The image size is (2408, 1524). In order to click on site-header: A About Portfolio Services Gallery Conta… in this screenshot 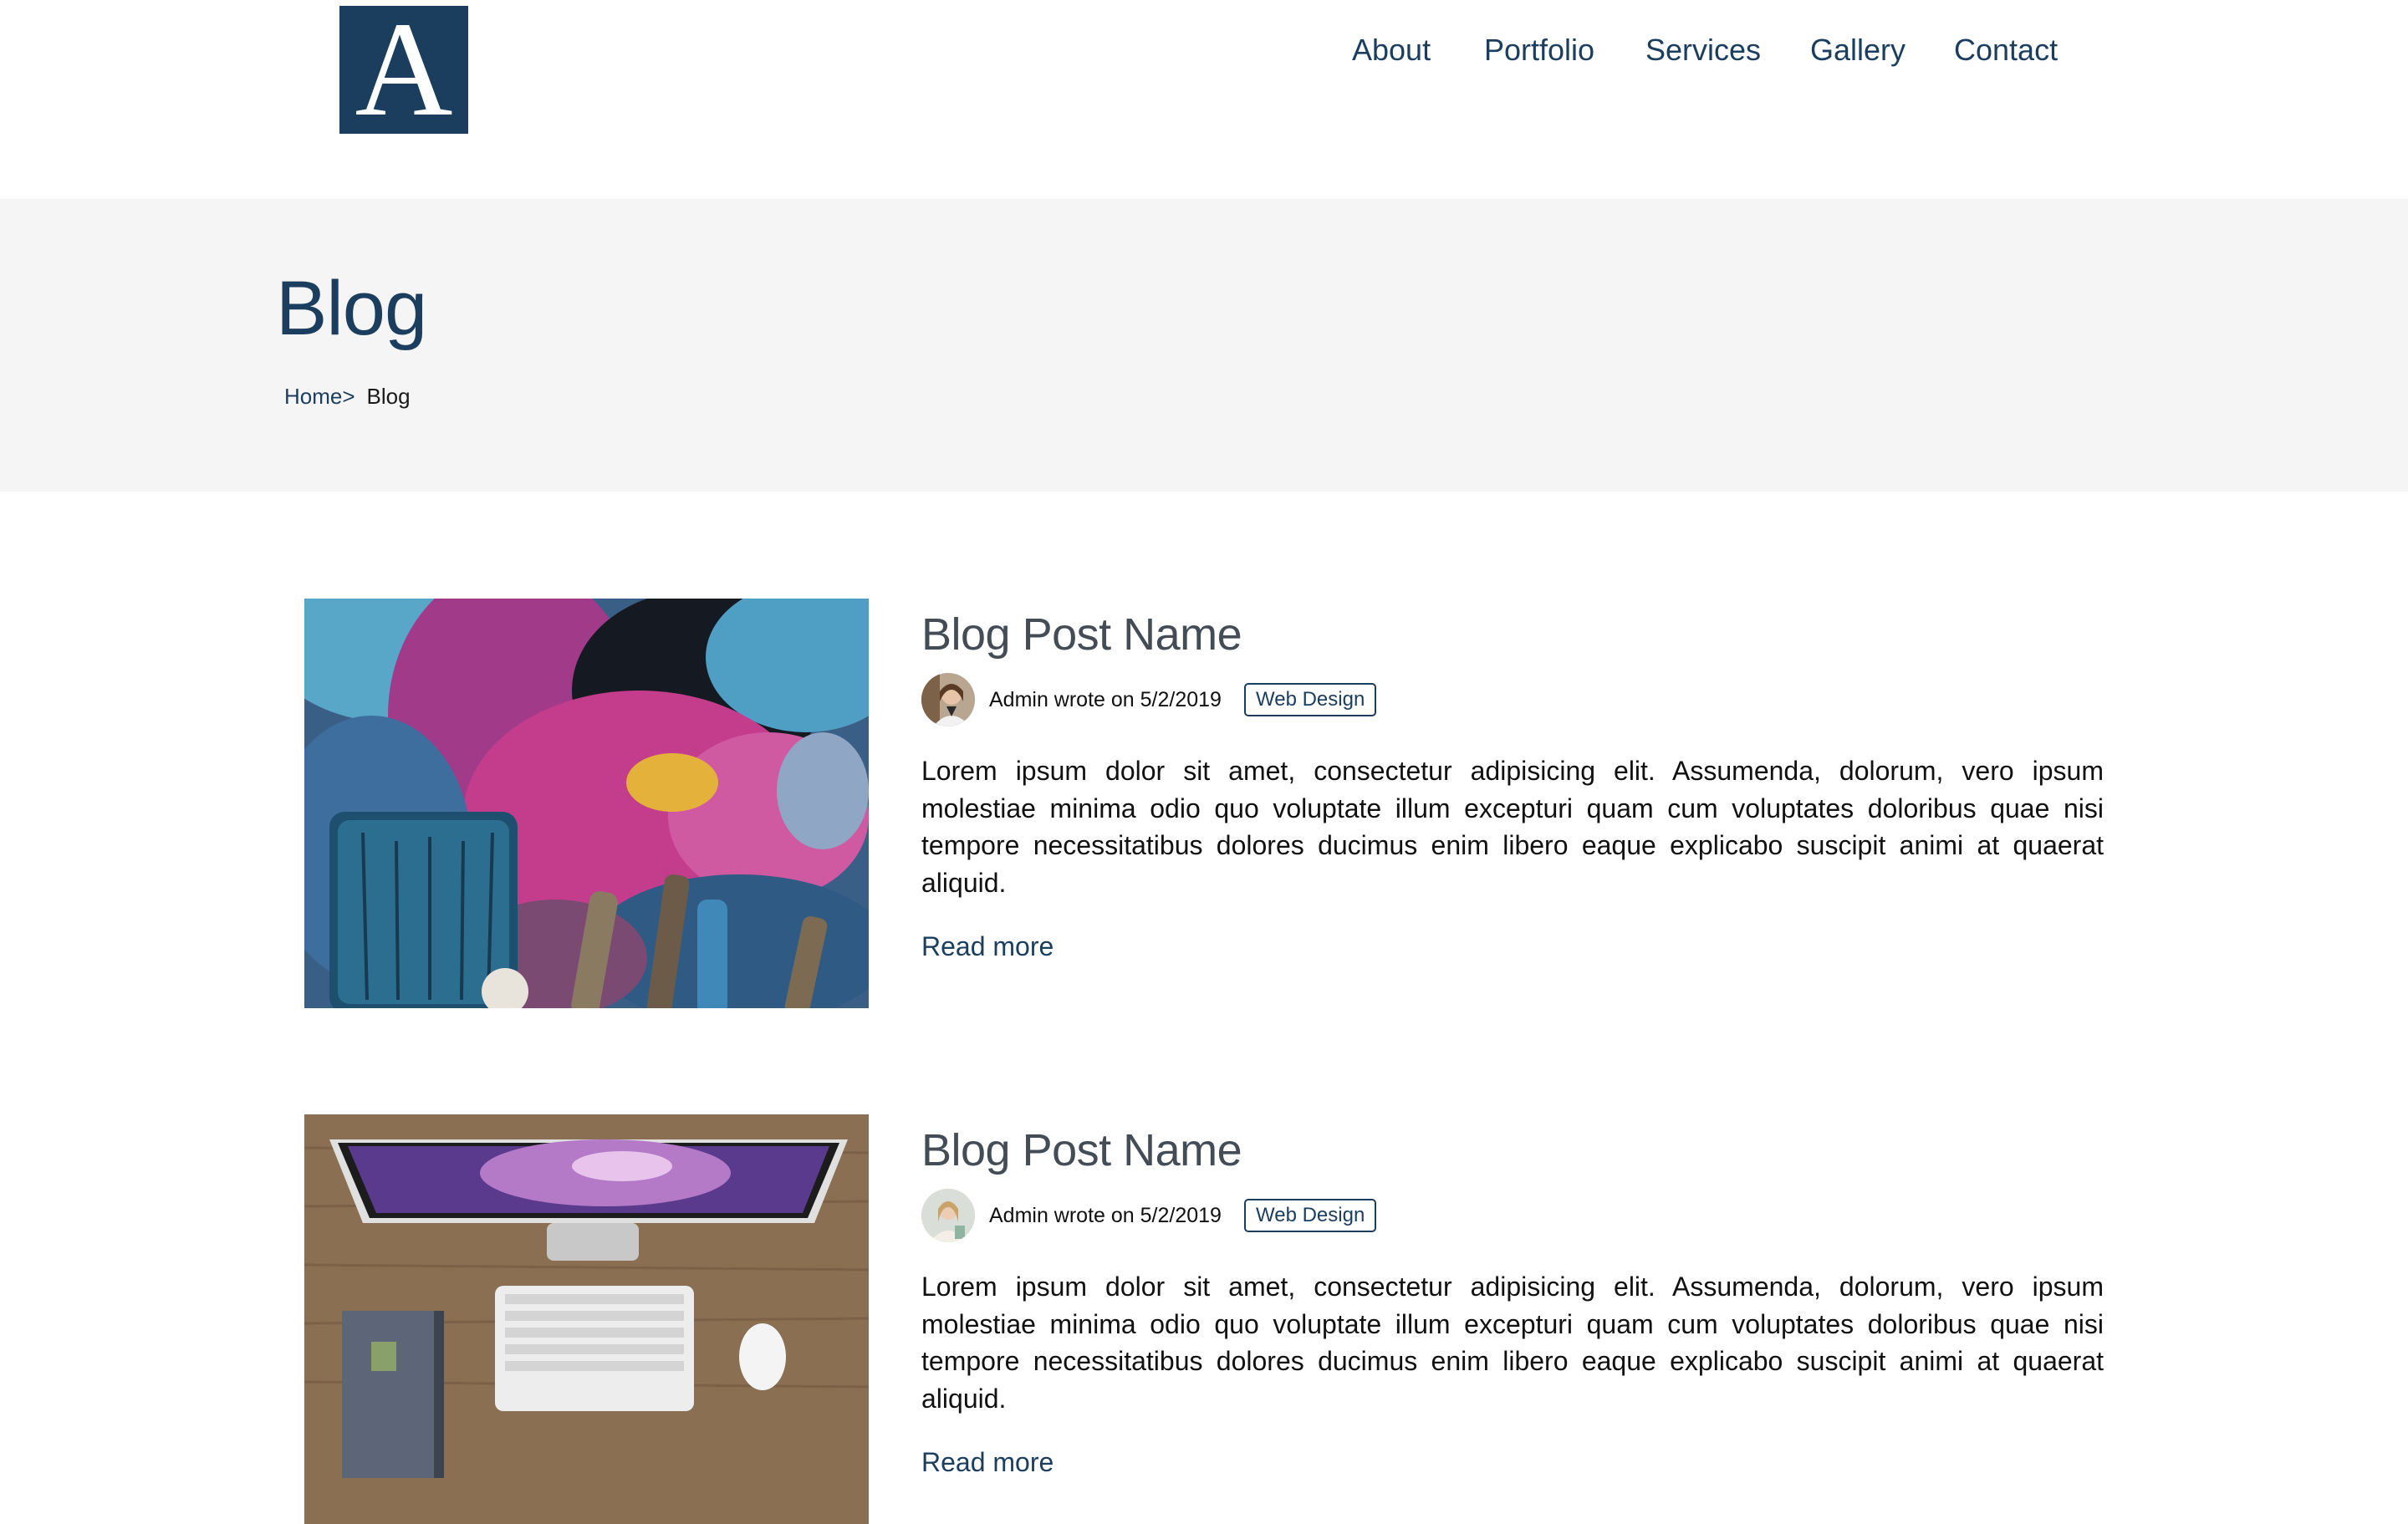, I will do `click(1204, 99)`.